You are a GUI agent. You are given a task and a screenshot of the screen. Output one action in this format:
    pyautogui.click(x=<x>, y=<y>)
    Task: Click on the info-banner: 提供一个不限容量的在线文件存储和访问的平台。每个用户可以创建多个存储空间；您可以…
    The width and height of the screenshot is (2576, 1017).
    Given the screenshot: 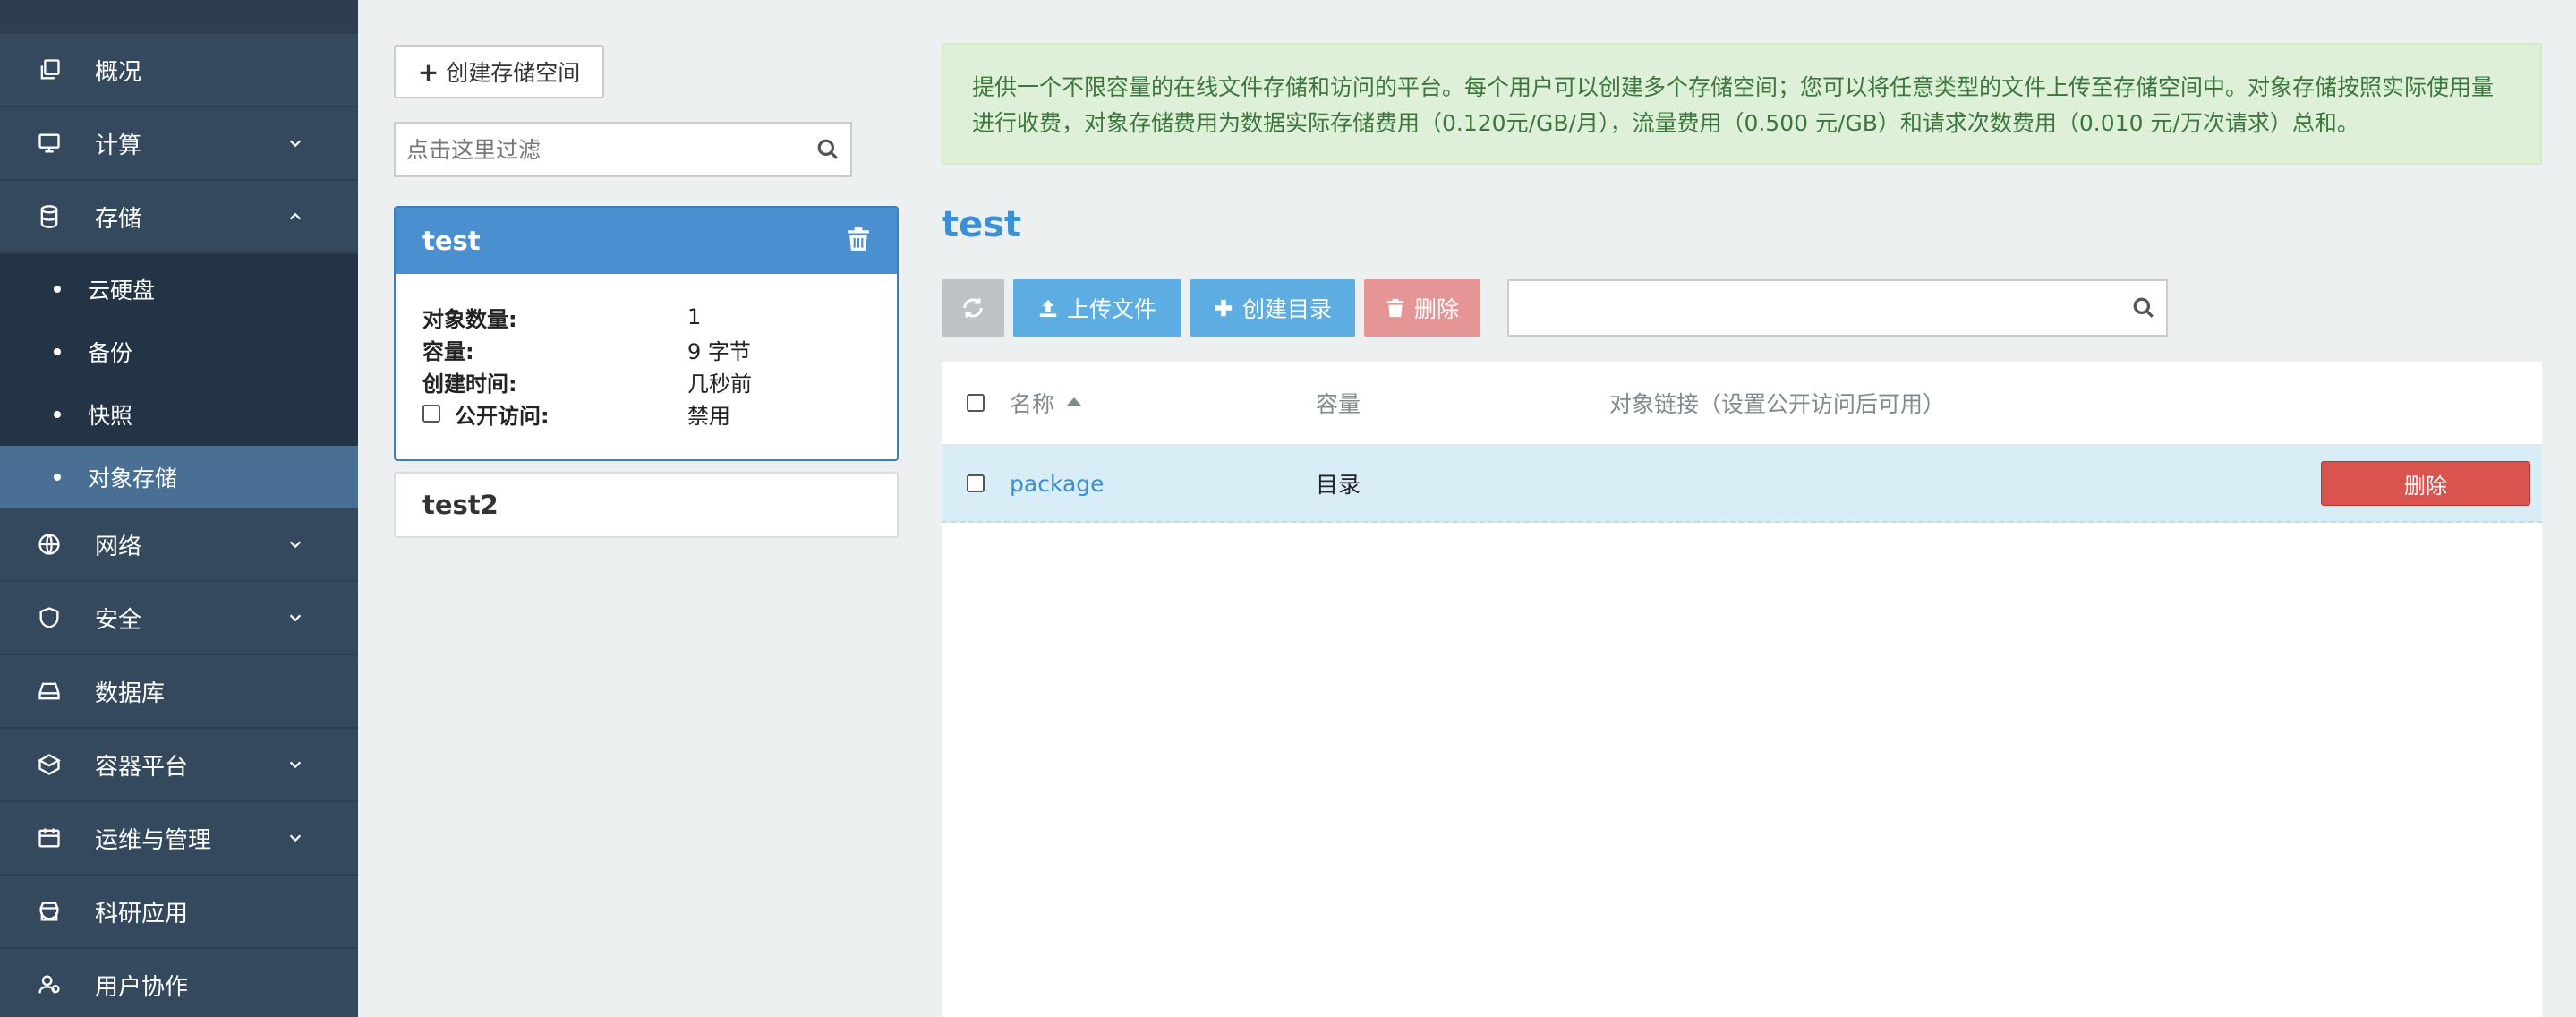 What is the action you would take?
    pyautogui.click(x=1742, y=104)
    